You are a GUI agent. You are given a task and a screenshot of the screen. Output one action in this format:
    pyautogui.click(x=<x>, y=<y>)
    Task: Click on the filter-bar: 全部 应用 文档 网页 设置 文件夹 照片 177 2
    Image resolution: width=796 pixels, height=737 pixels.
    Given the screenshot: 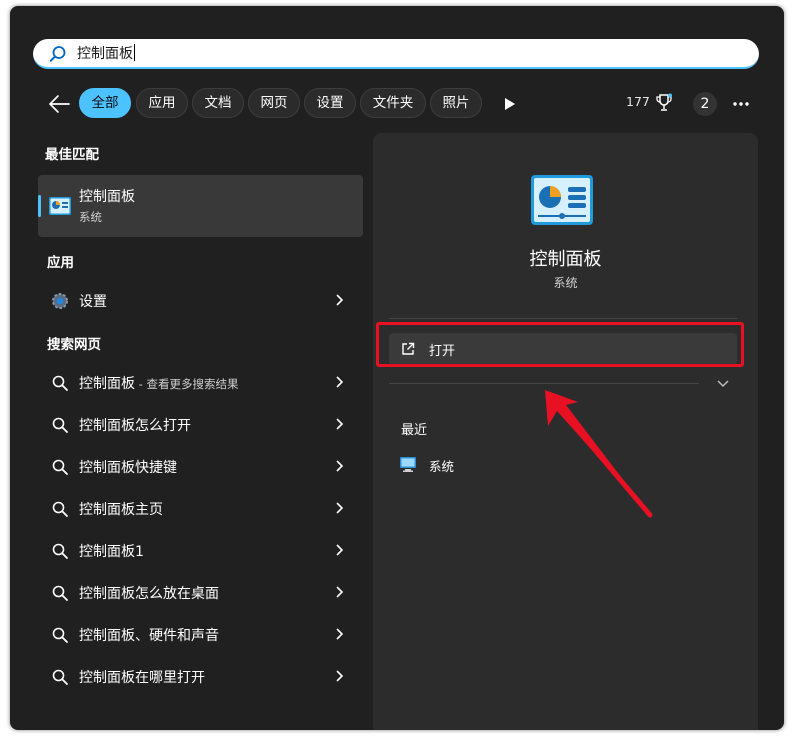 What is the action you would take?
    pyautogui.click(x=397, y=104)
    